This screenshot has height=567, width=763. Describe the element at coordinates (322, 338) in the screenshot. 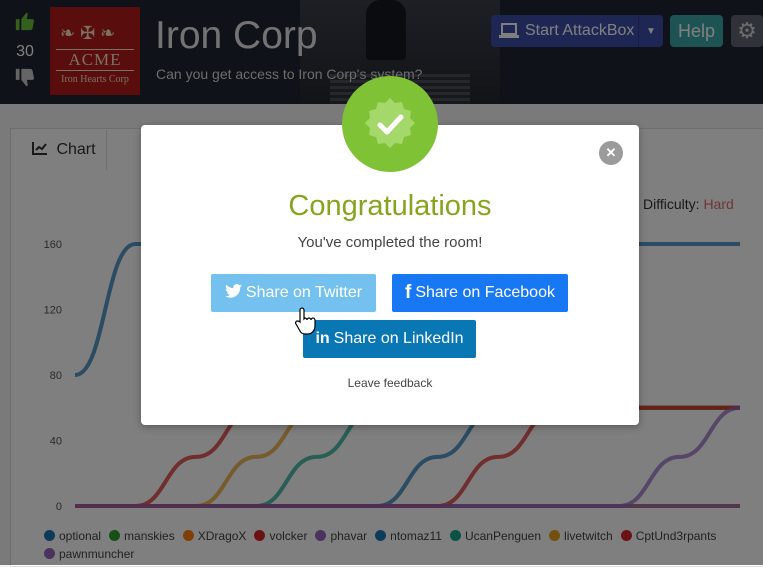

I see `linkedin-icon: in` at that location.